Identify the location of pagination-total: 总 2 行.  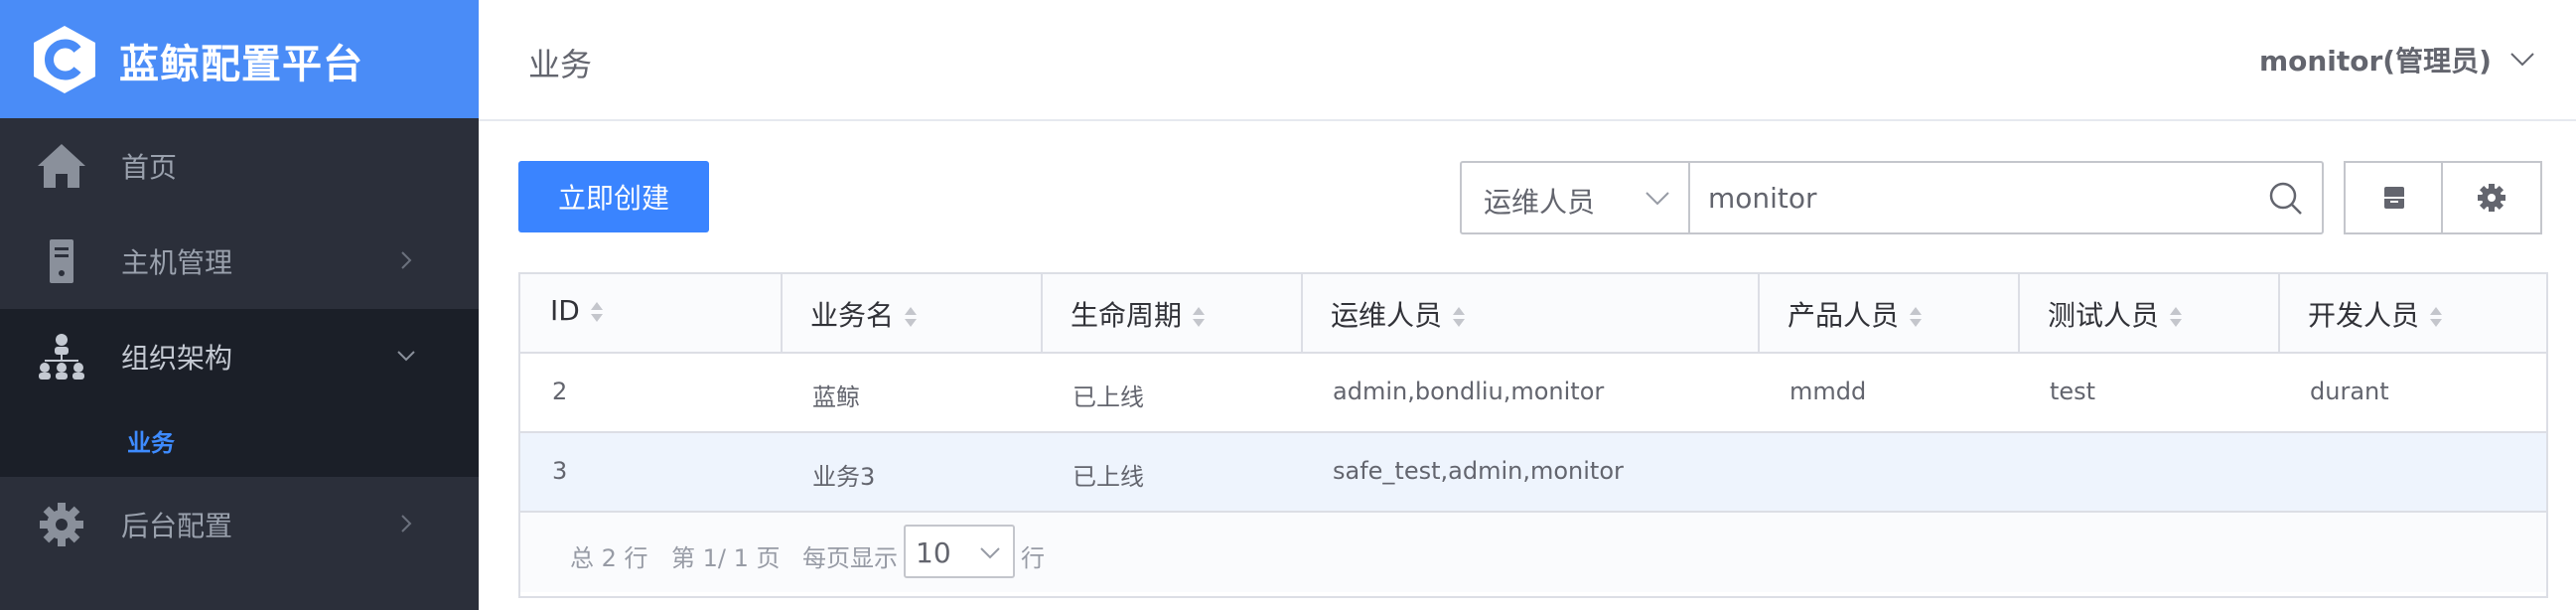
(609, 558).